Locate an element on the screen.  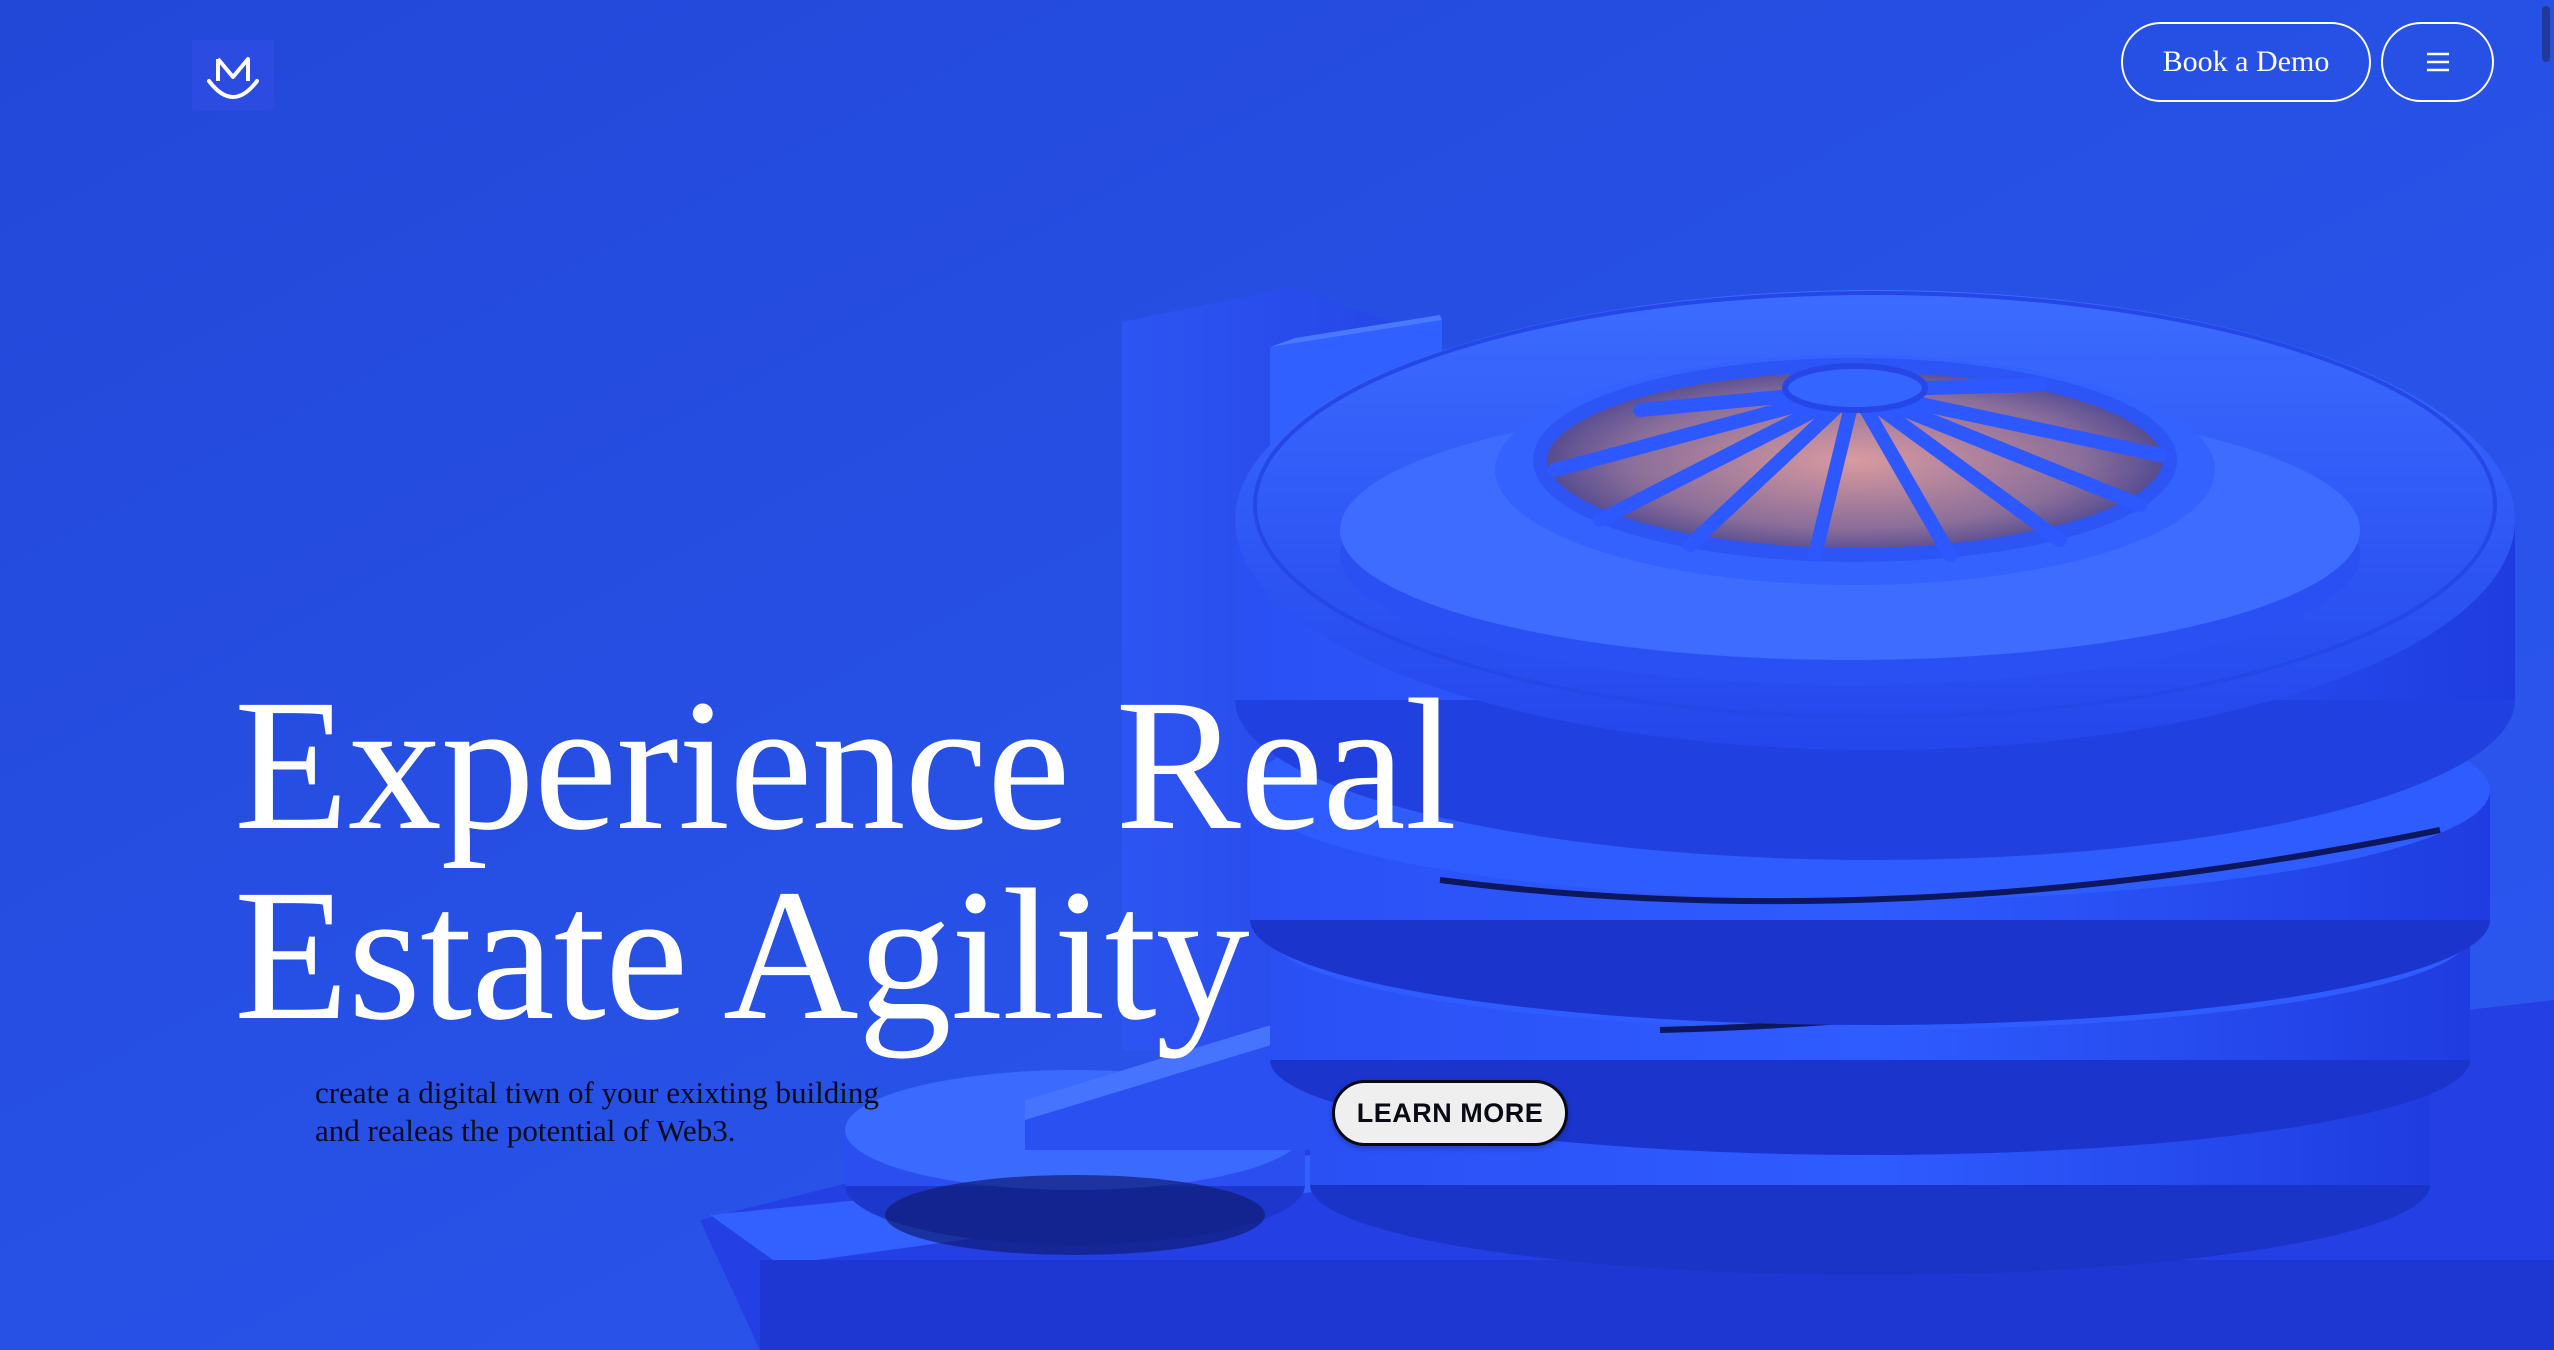
book-demo-button: Book a Demo is located at coordinates (2246, 62).